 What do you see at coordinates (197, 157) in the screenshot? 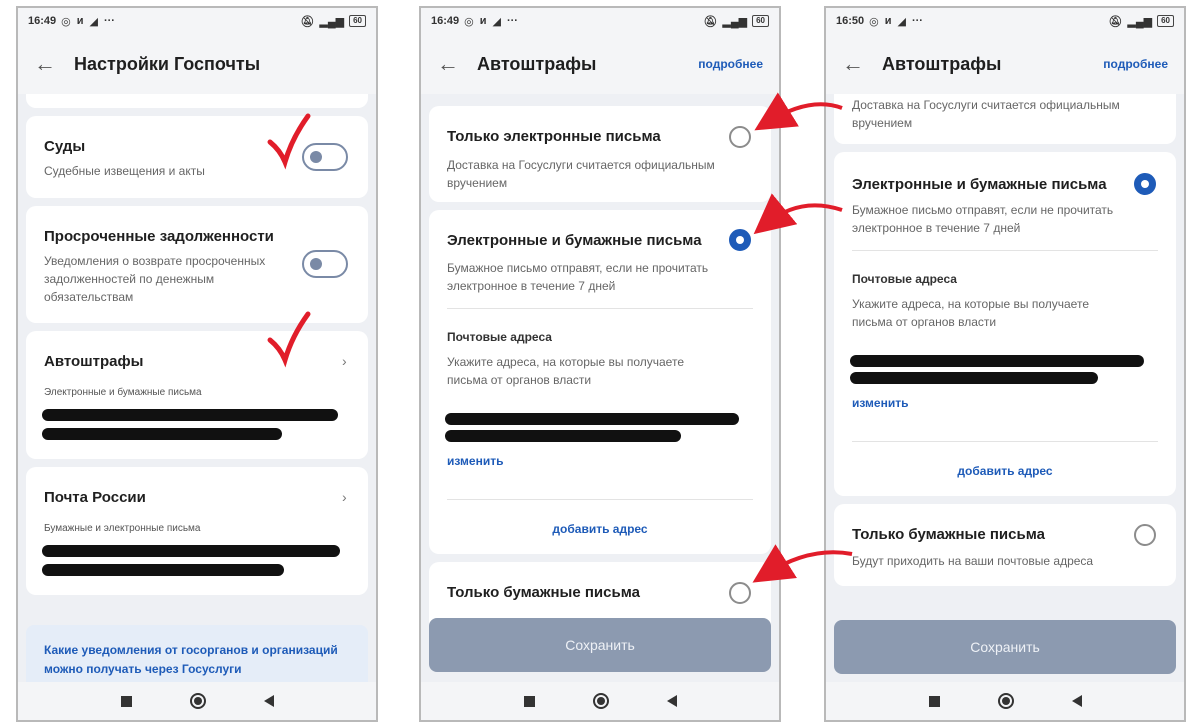
I see `card-courts: Суды Судебные извещения и акты` at bounding box center [197, 157].